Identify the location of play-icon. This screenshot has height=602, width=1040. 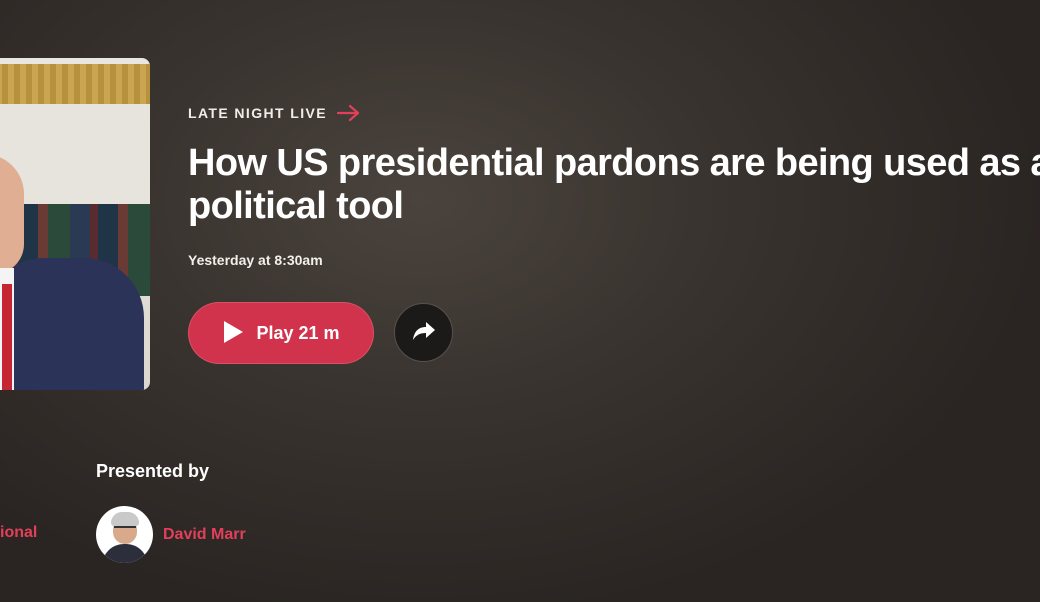
(233, 333).